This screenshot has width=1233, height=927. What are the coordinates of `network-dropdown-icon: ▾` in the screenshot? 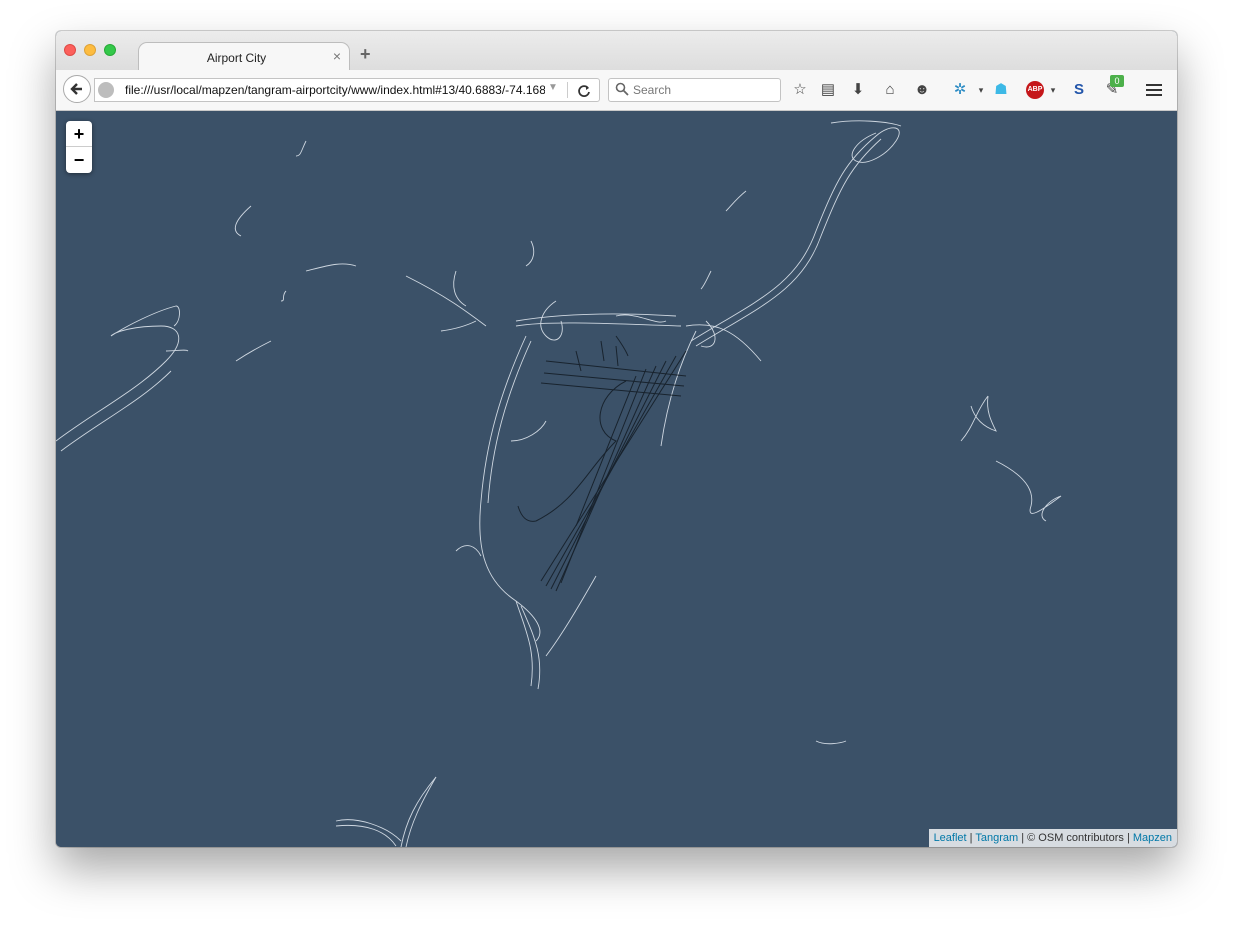 It's located at (981, 90).